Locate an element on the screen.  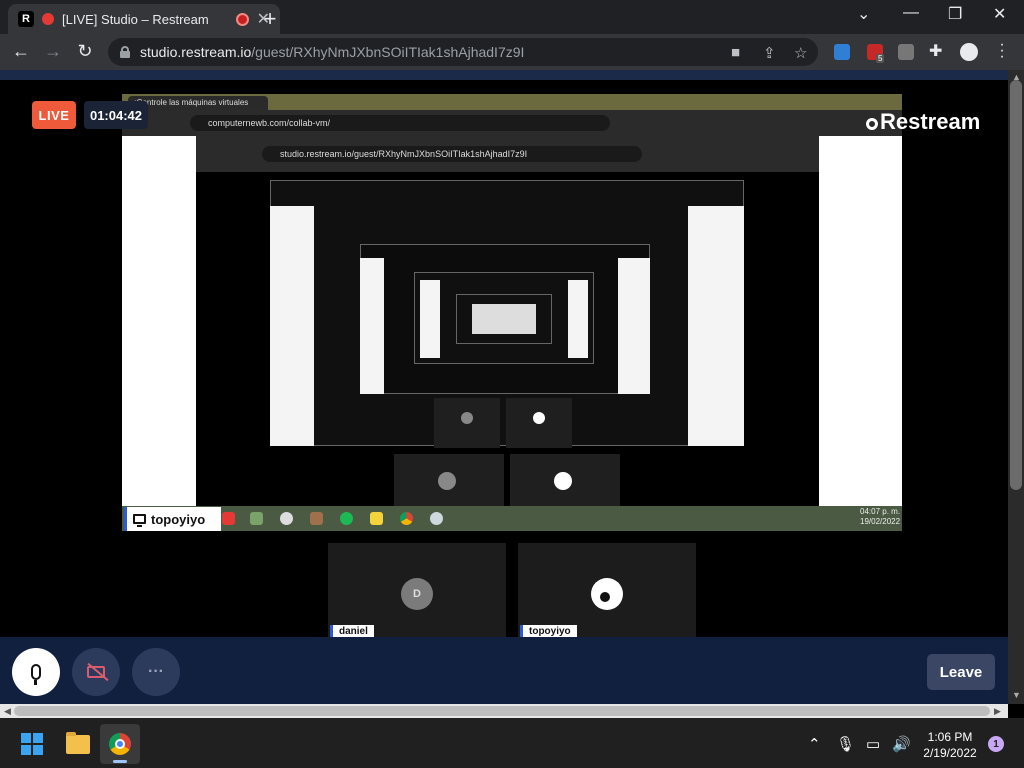
monitor-icon is located at coordinates (139, 520).